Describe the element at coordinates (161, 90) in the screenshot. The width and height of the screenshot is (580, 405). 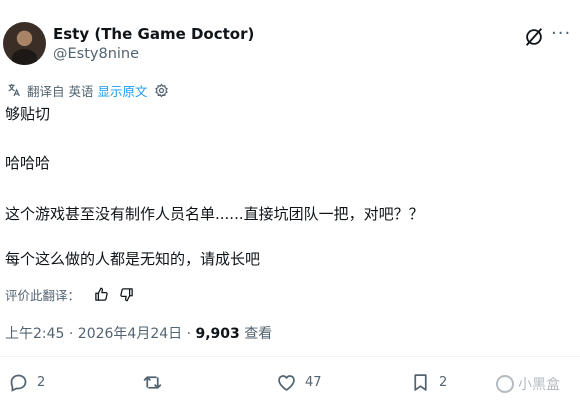
I see `settings-icon` at that location.